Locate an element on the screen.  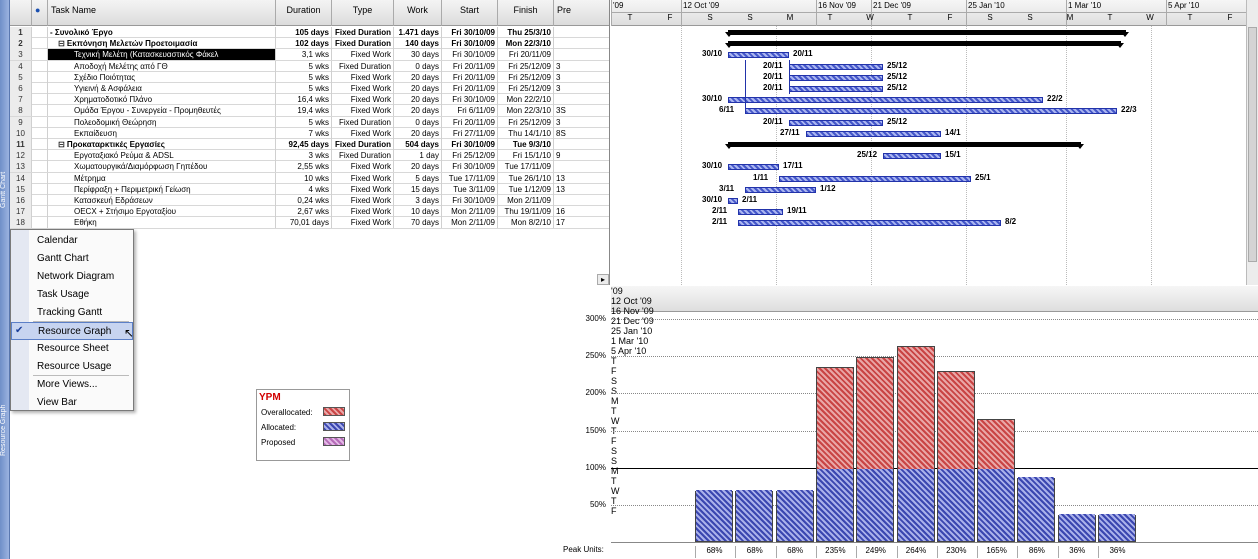
task-name-cell: - Συνολικό Έργο is located at coordinates (162, 32).